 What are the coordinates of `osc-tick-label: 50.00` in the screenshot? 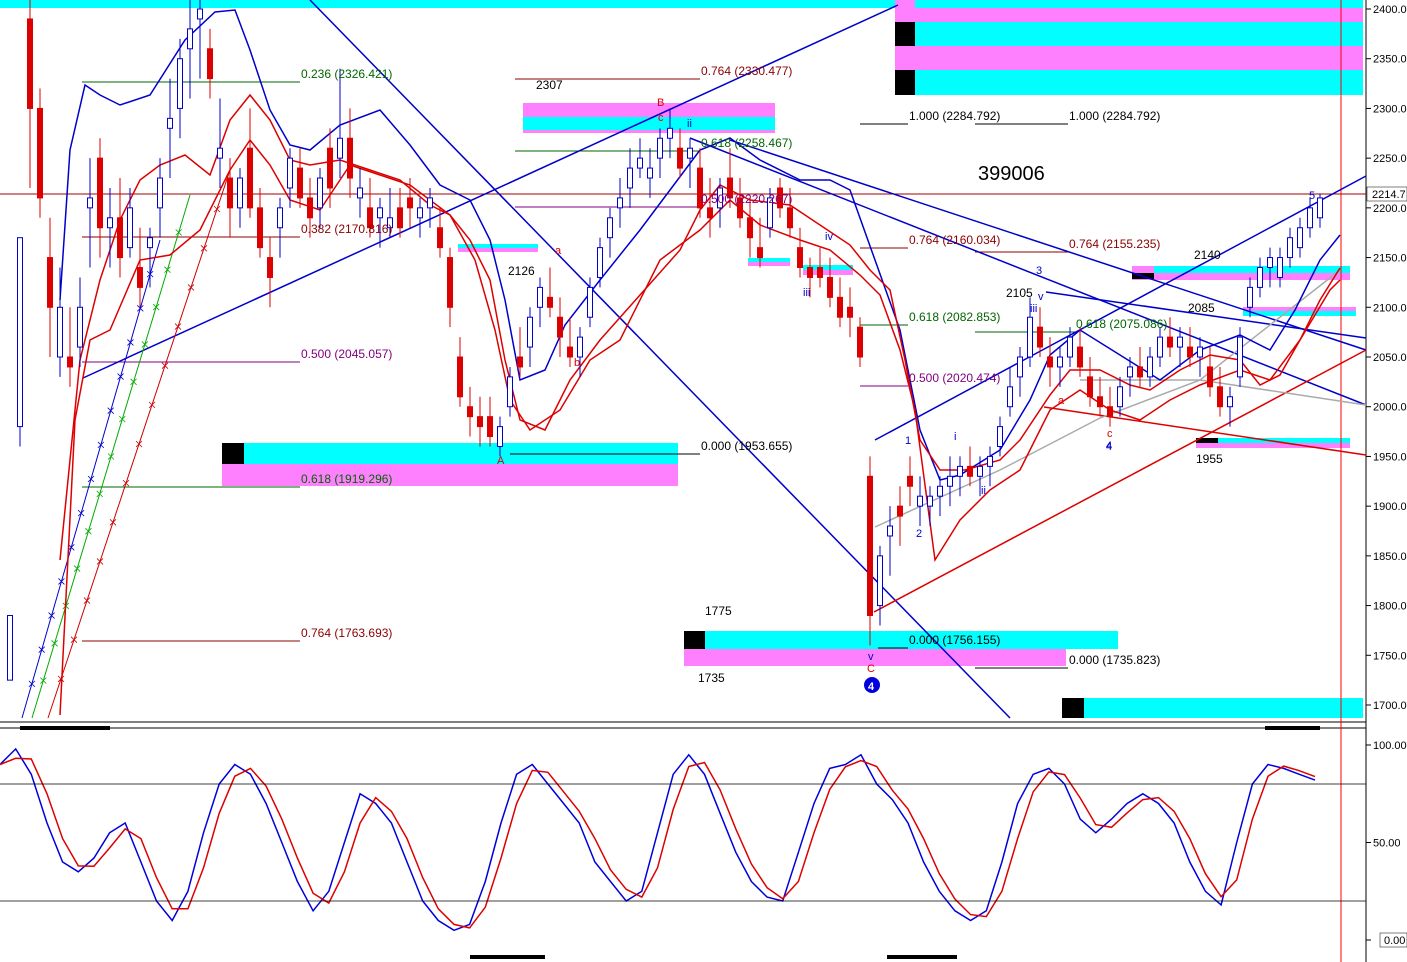 It's located at (1387, 844).